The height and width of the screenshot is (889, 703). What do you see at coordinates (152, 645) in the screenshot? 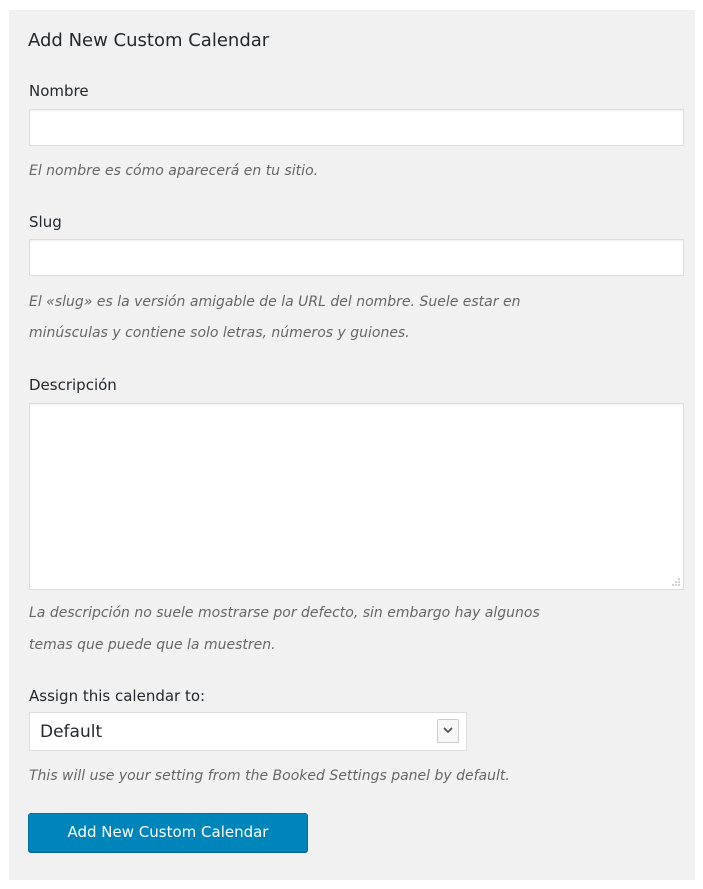
I see `description-help-text-line-2: temas que puede que la muestren.` at bounding box center [152, 645].